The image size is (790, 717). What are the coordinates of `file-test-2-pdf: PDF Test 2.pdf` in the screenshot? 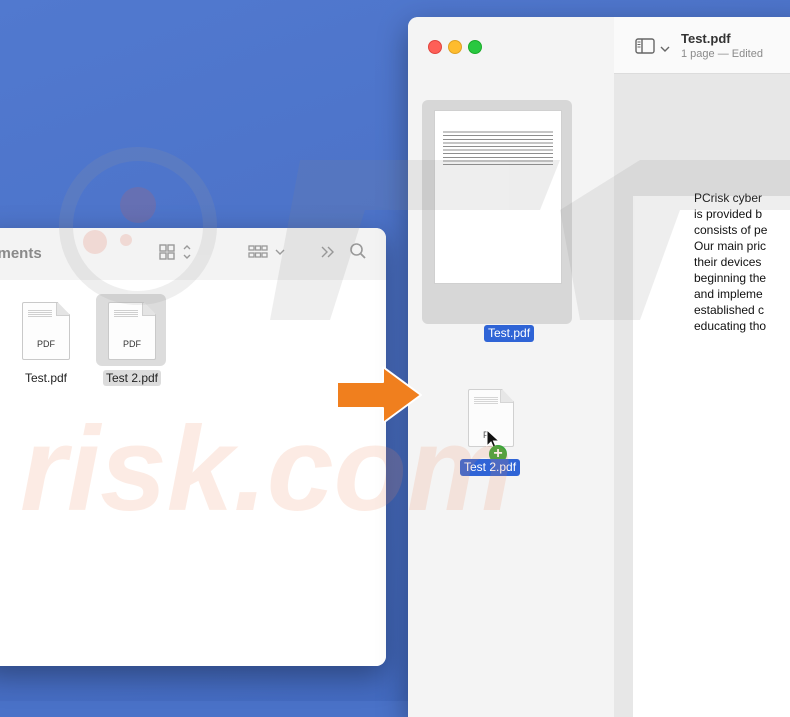 It's located at (132, 340).